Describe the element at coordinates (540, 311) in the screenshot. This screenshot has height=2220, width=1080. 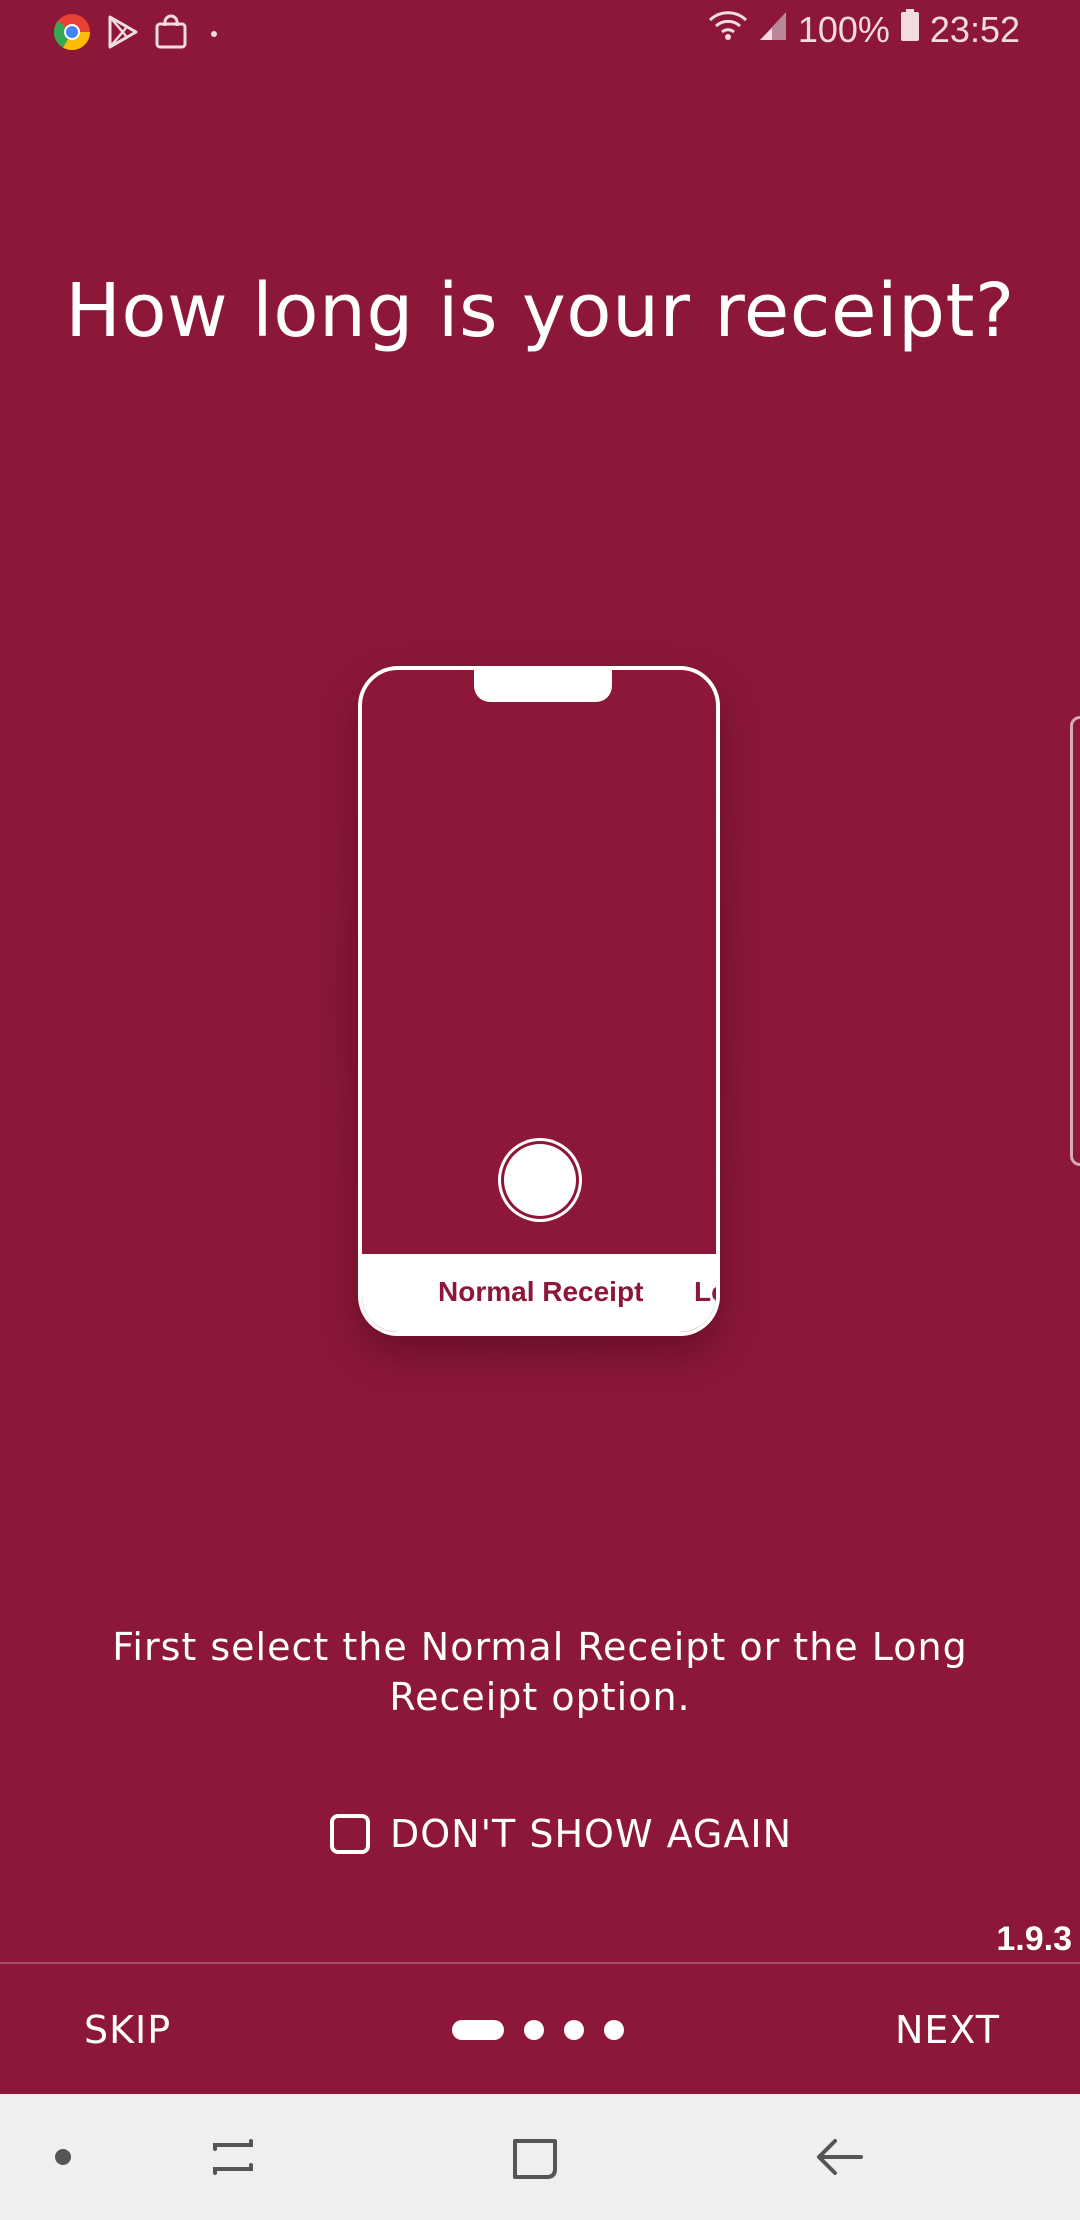
I see `page-title: How long is your receipt?` at that location.